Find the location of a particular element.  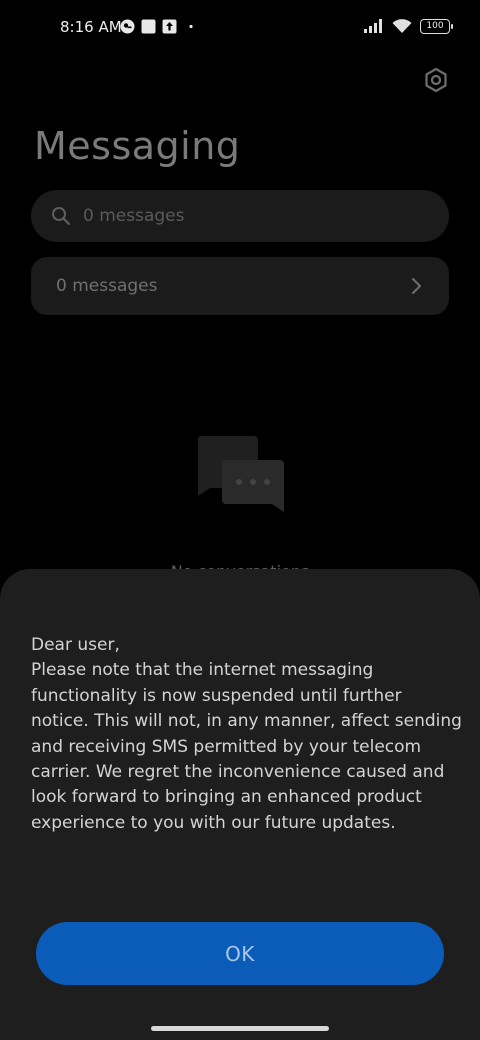

chat-bubbles-icon is located at coordinates (240, 474).